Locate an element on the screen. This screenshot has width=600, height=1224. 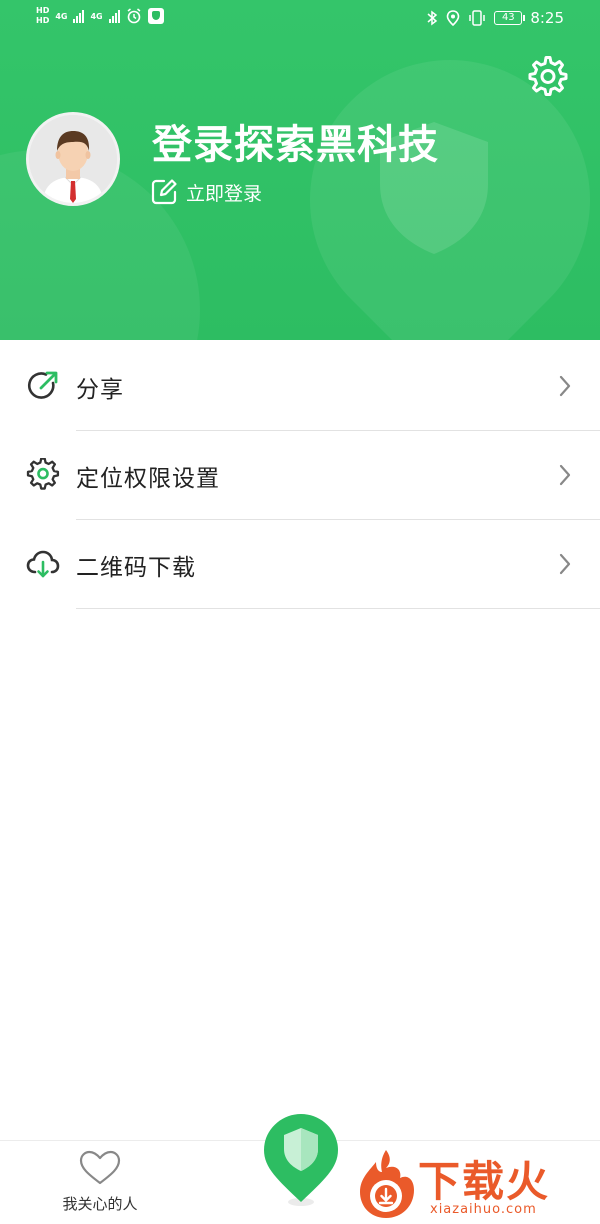
alarm-icon is located at coordinates (134, 16).